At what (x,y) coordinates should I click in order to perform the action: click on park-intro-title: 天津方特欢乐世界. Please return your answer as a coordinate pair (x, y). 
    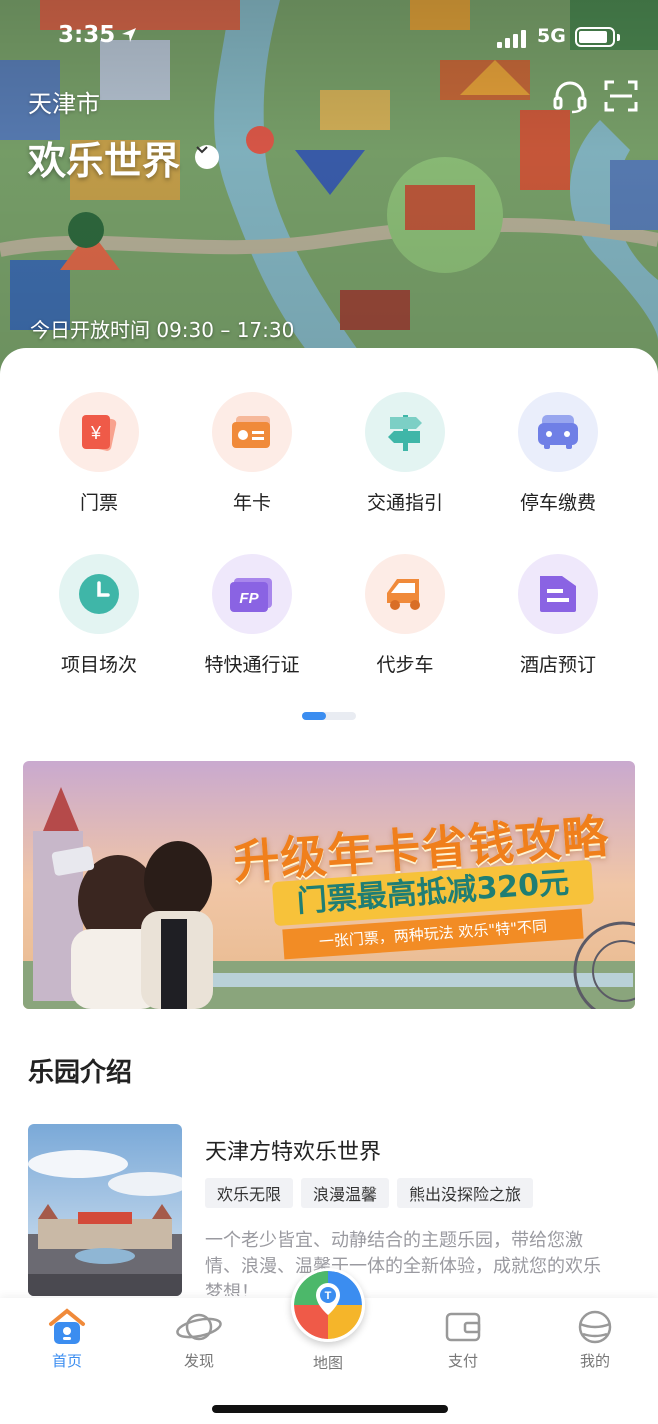
    Looking at the image, I should click on (293, 1152).